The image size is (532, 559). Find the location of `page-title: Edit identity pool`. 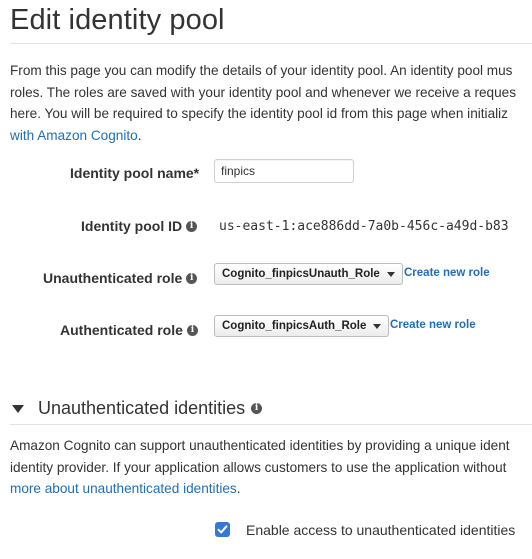

page-title: Edit identity pool is located at coordinates (117, 20).